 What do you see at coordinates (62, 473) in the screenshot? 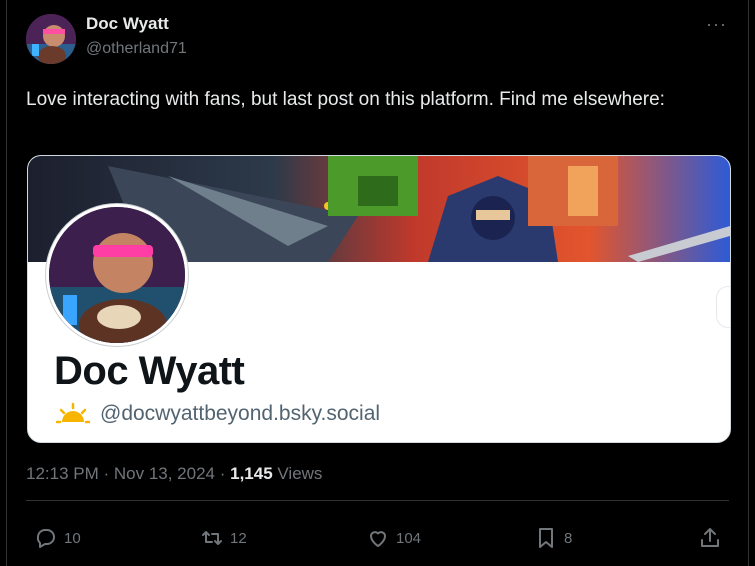
I see `post-time: 12:13 PM` at bounding box center [62, 473].